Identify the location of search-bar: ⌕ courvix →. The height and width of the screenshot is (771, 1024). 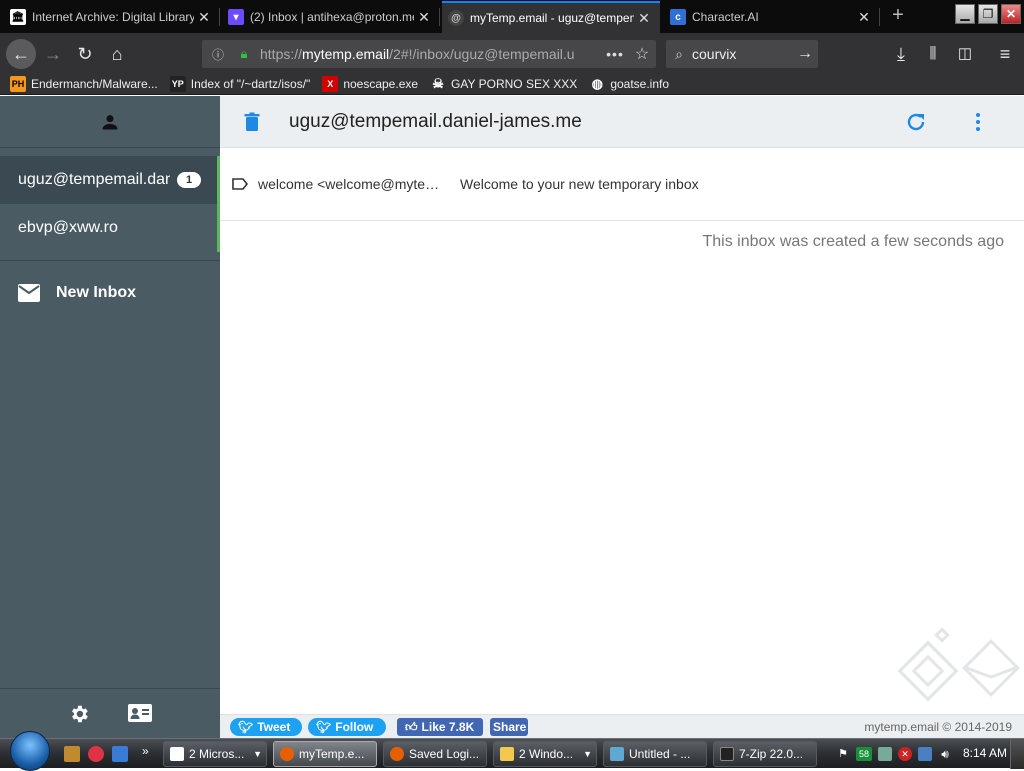
(742, 54).